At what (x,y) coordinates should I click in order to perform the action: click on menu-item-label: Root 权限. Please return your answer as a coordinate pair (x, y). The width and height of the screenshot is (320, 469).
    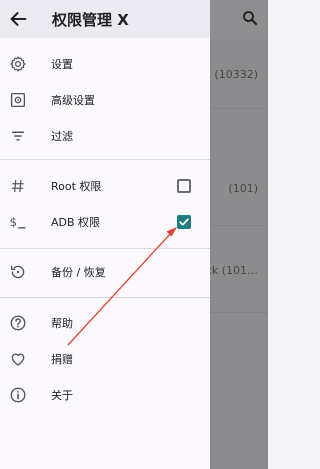
    Looking at the image, I should click on (76, 186).